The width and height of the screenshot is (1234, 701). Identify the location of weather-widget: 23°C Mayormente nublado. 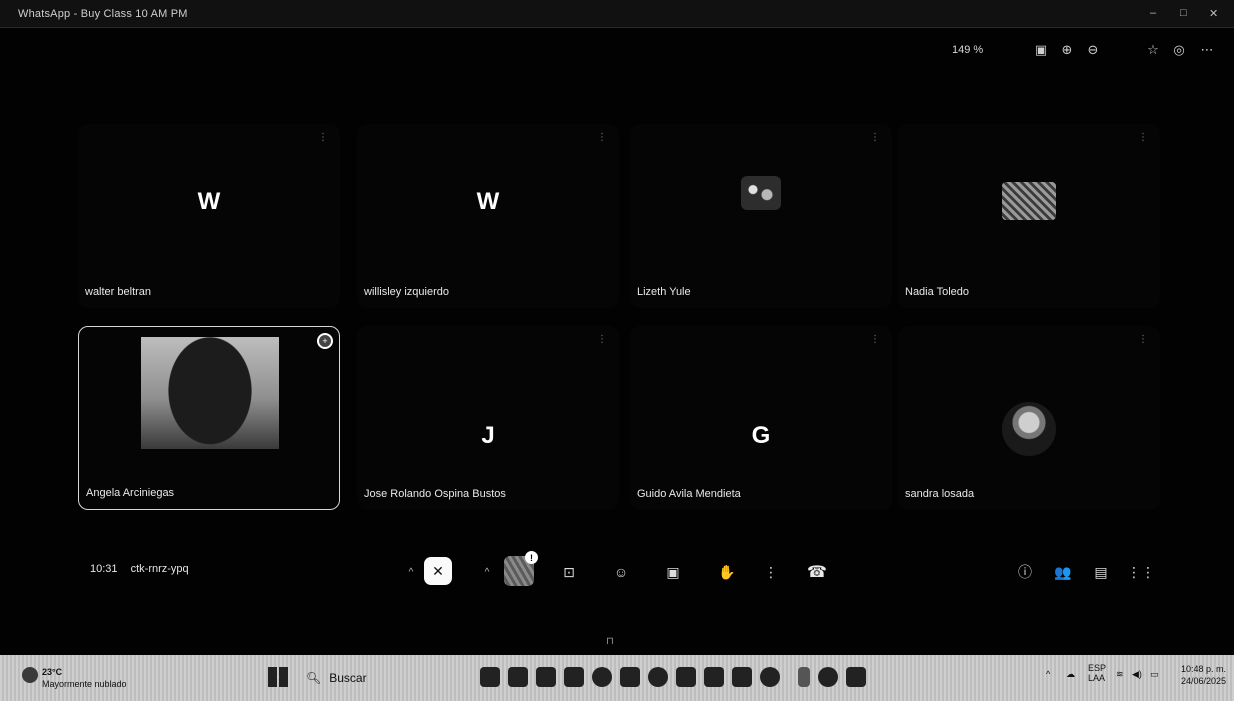
(82, 679).